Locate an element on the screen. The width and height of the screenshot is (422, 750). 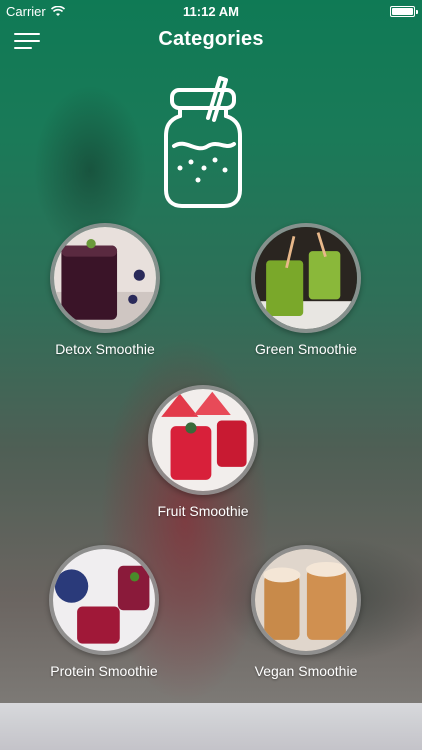
fruit-smoothie-image is located at coordinates (203, 440).